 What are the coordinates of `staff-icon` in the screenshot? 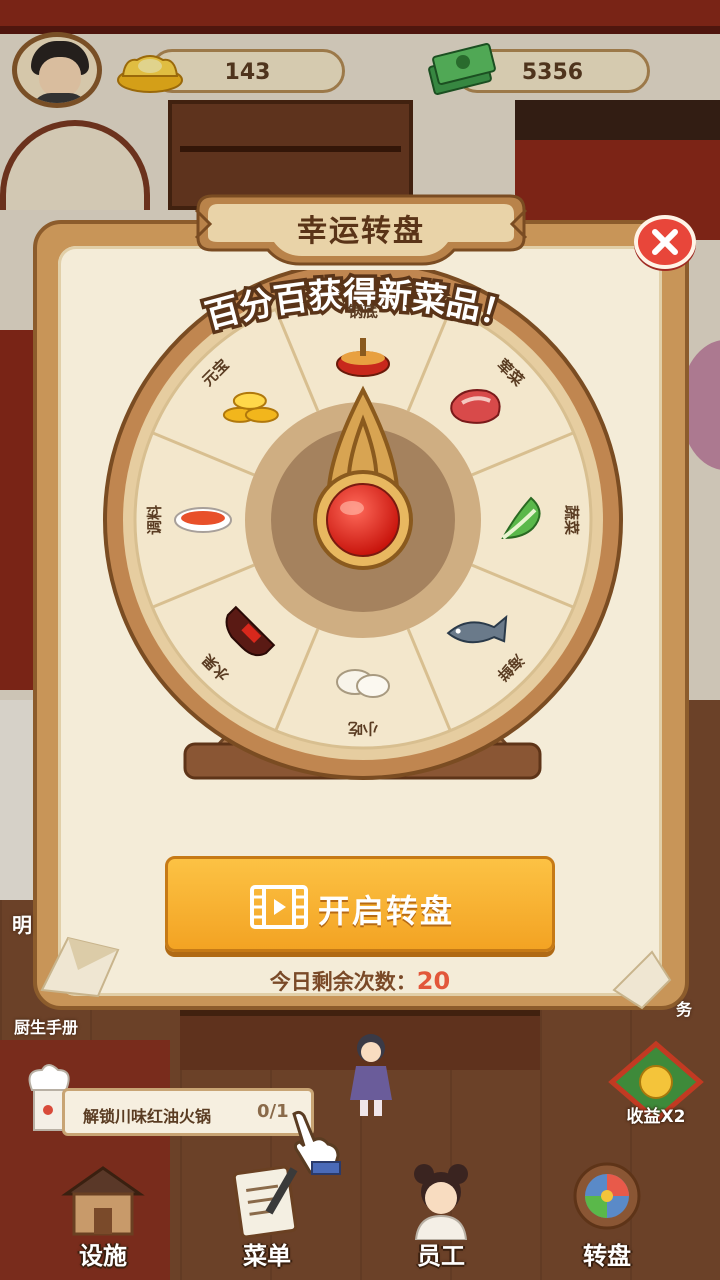 It's located at (441, 1202).